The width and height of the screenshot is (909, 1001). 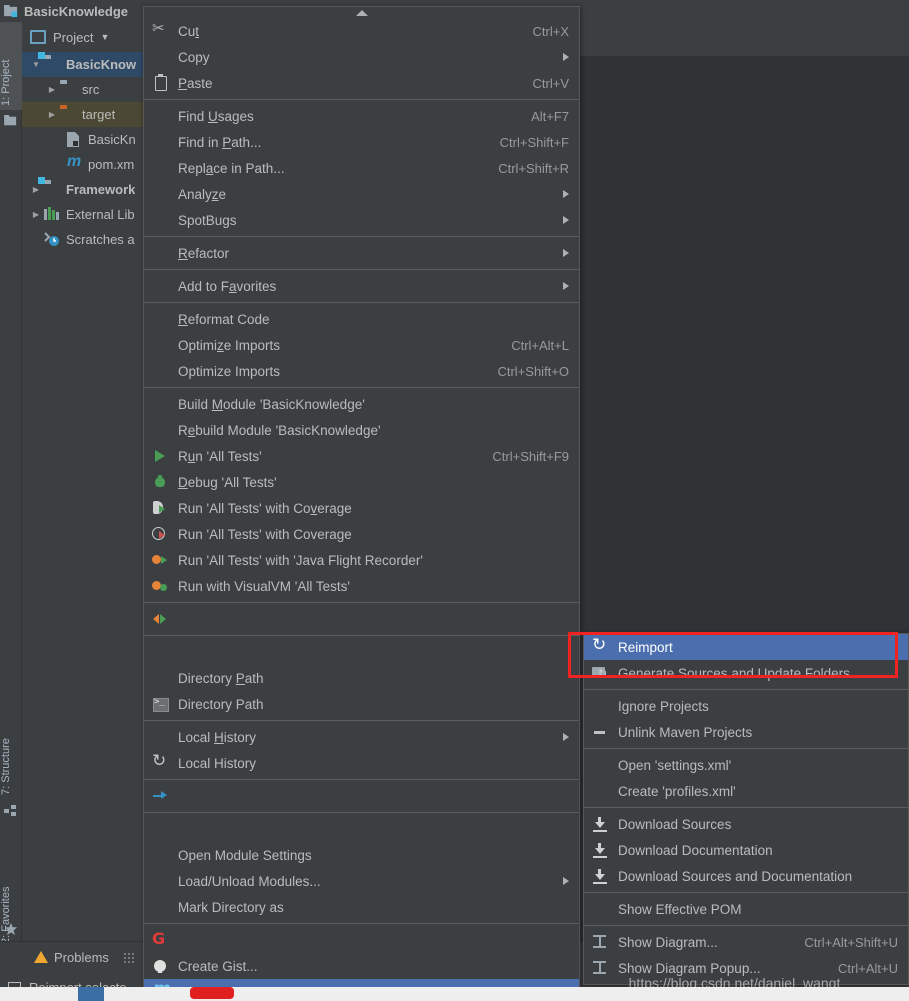 What do you see at coordinates (212, 993) in the screenshot?
I see `taskbar-item-red` at bounding box center [212, 993].